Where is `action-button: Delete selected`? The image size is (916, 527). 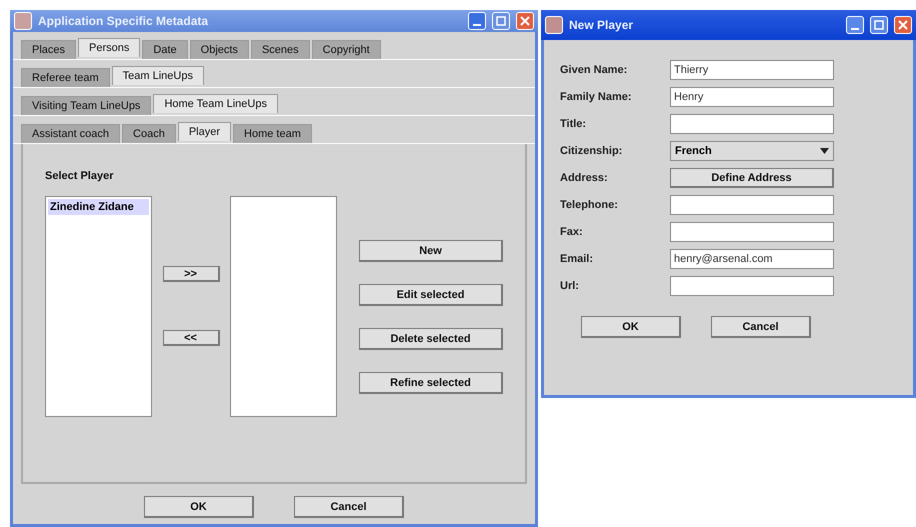
action-button: Delete selected is located at coordinates (431, 339).